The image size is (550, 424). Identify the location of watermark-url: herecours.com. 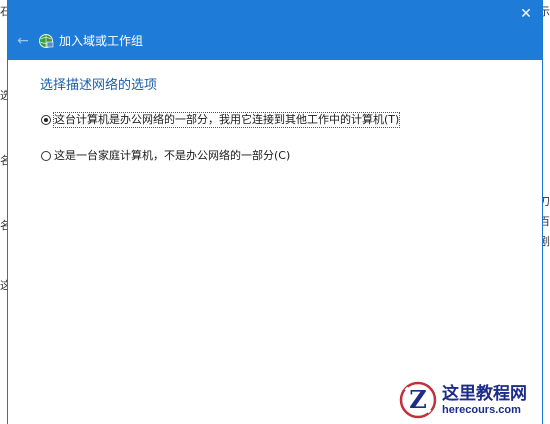
(481, 409).